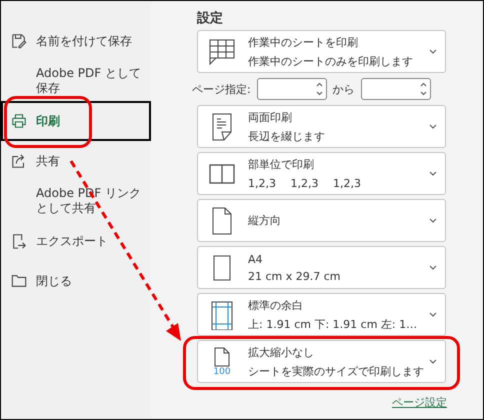  What do you see at coordinates (331, 61) in the screenshot?
I see `option-description: 作業中のシートのみを印刷します` at bounding box center [331, 61].